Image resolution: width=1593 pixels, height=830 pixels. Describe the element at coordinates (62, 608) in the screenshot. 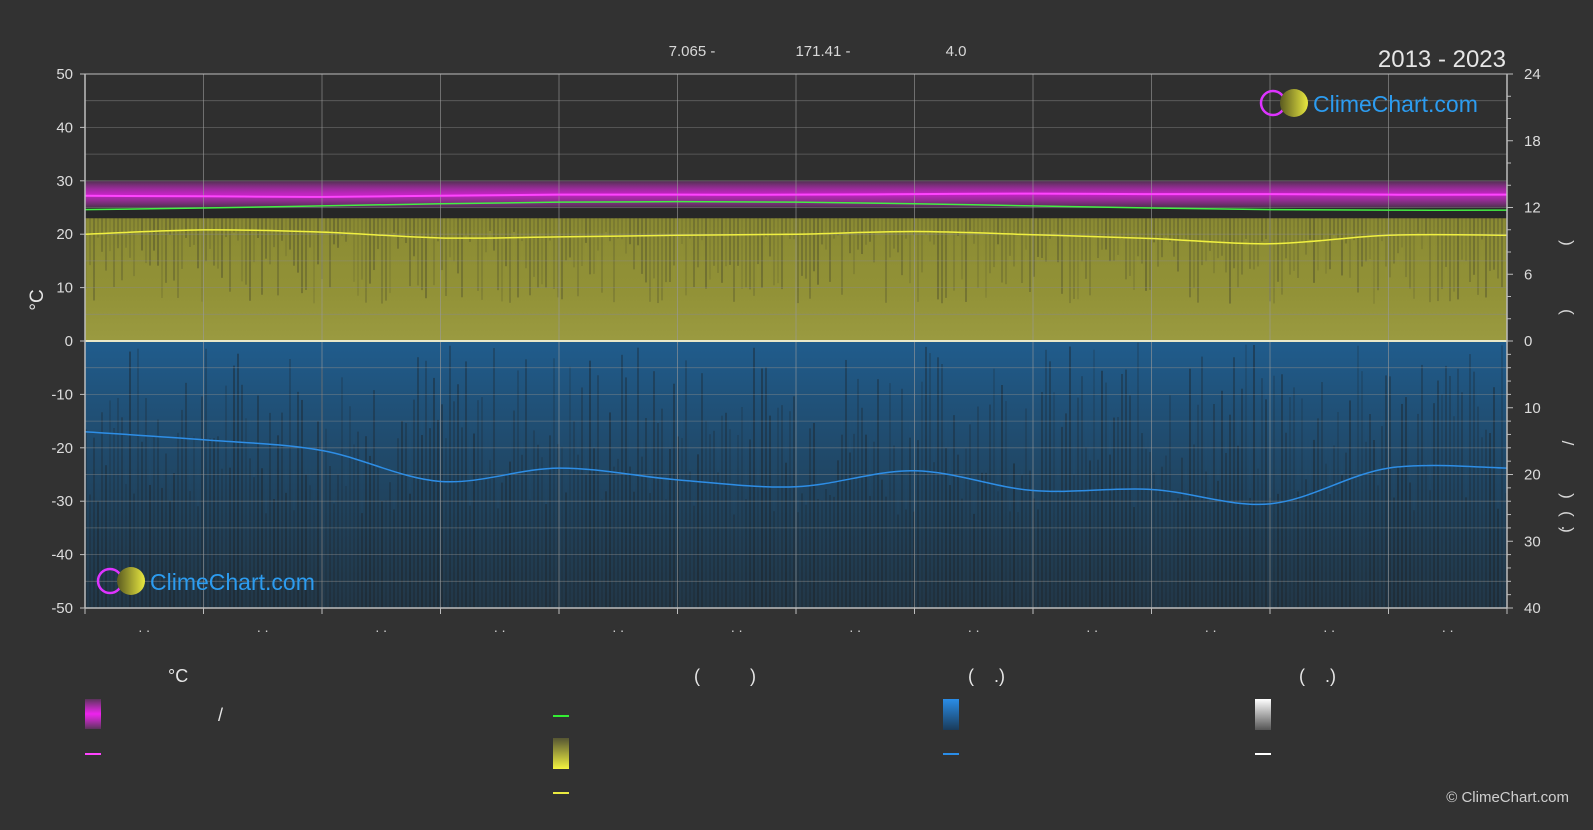

I see `left-tick-label: -50` at that location.